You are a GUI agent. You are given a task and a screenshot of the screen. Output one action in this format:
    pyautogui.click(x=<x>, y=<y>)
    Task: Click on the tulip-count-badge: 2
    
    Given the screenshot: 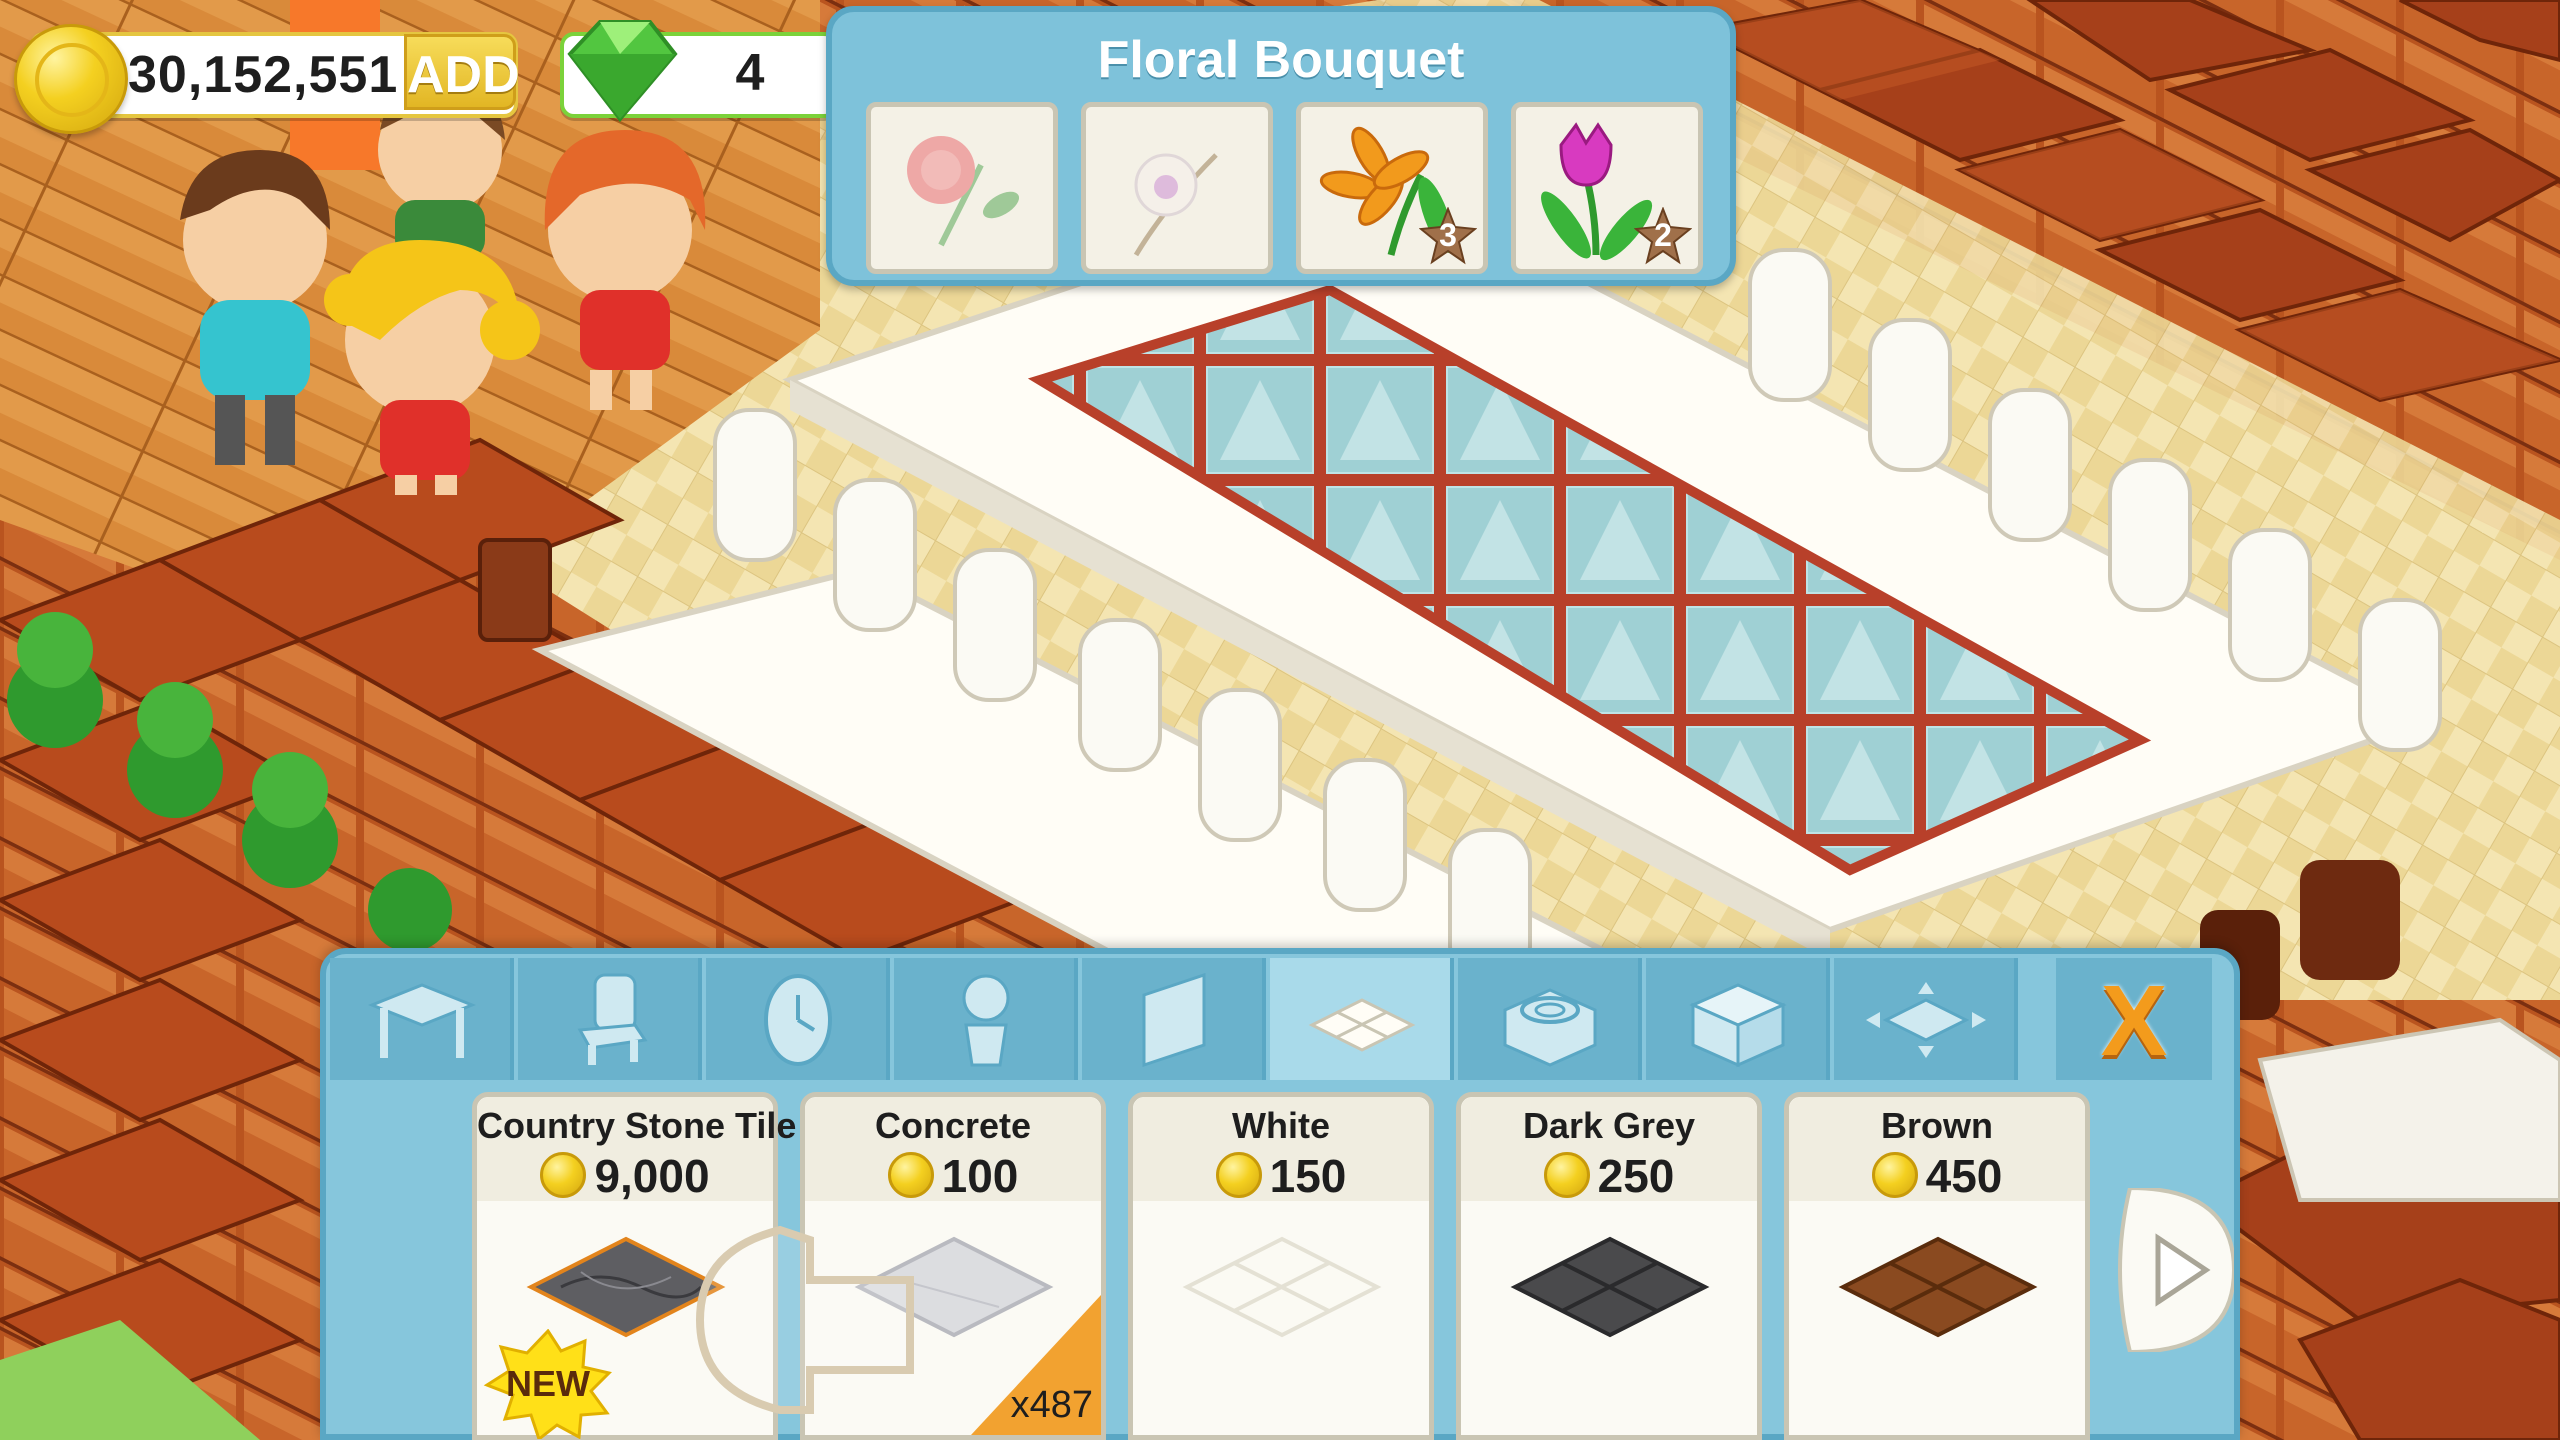 What is the action you would take?
    pyautogui.click(x=1663, y=236)
    